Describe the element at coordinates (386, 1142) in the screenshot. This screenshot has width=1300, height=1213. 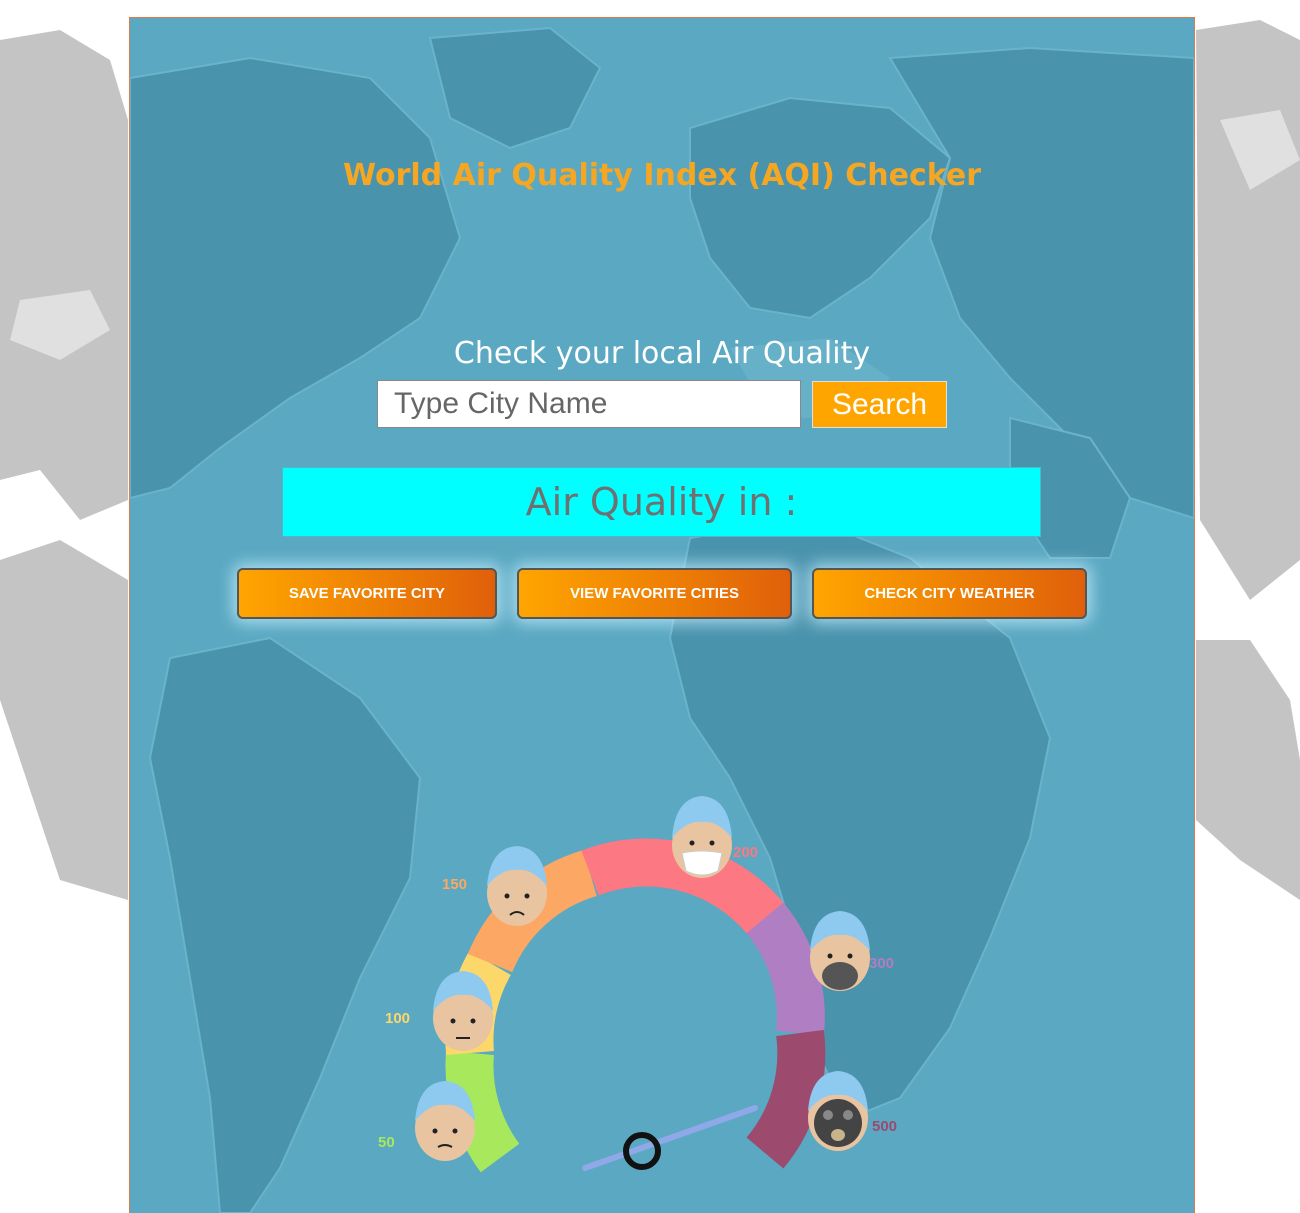
I see `gauge-label-50: 50` at that location.